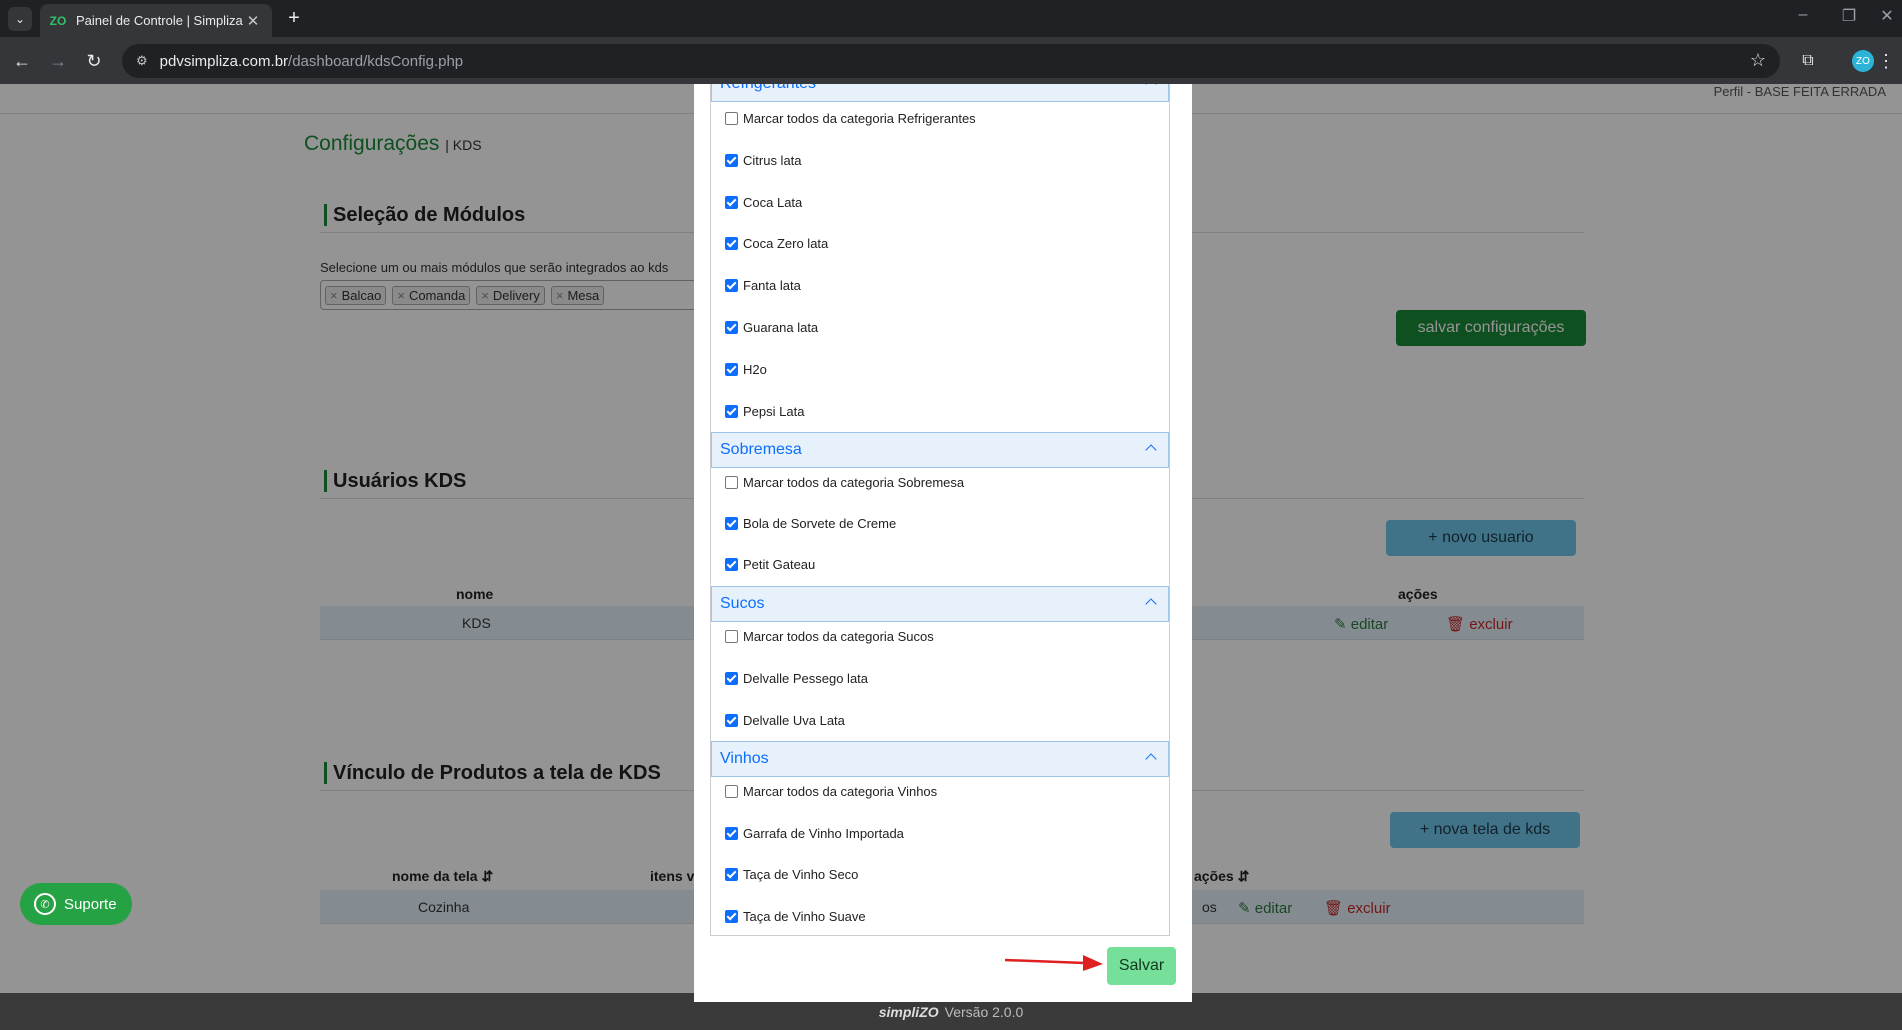  What do you see at coordinates (253, 21) in the screenshot?
I see `tab-close-icon: ✕` at bounding box center [253, 21].